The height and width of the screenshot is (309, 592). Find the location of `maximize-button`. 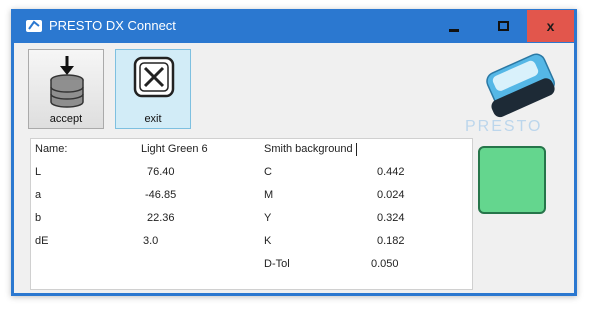

maximize-button is located at coordinates (503, 26).